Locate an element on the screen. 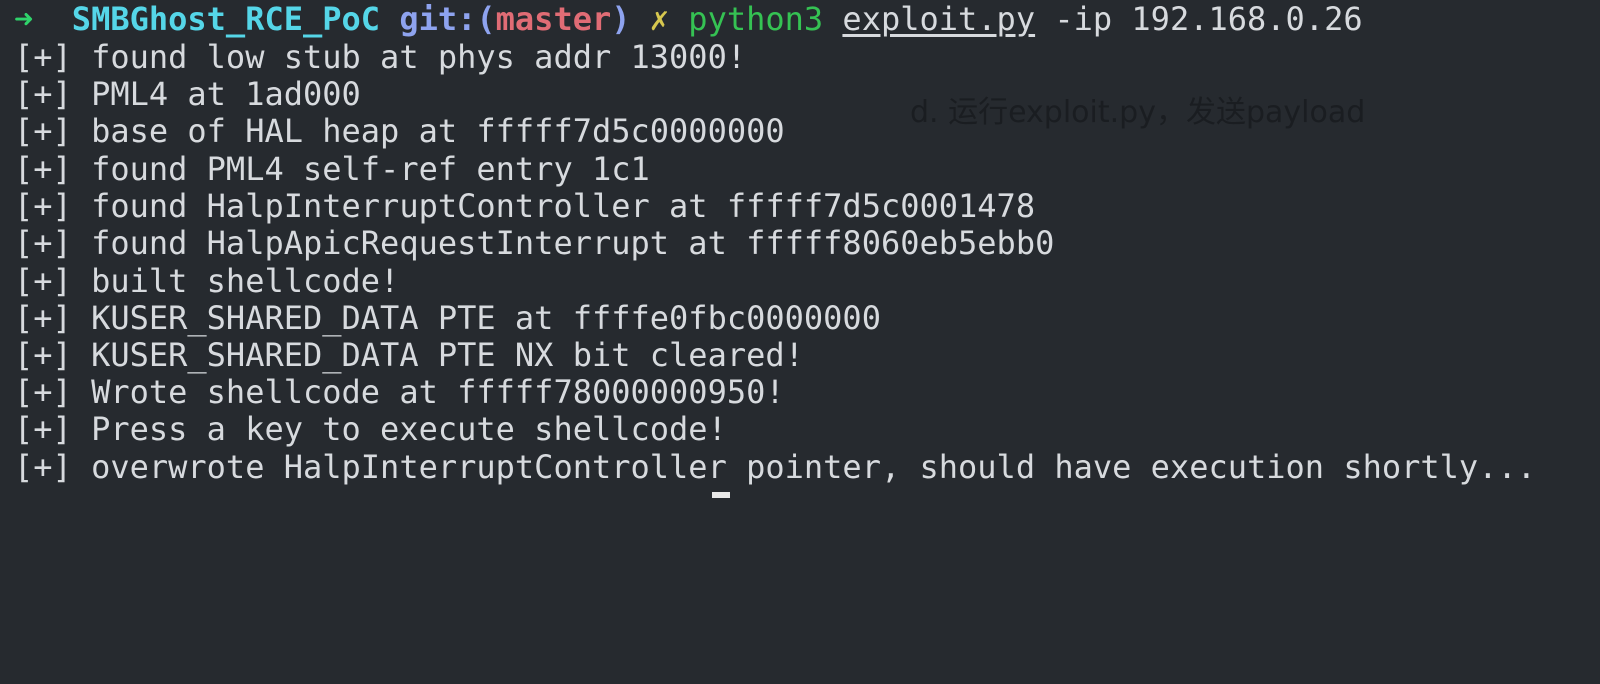 The width and height of the screenshot is (1600, 684). command-file: exploit.py is located at coordinates (939, 19).